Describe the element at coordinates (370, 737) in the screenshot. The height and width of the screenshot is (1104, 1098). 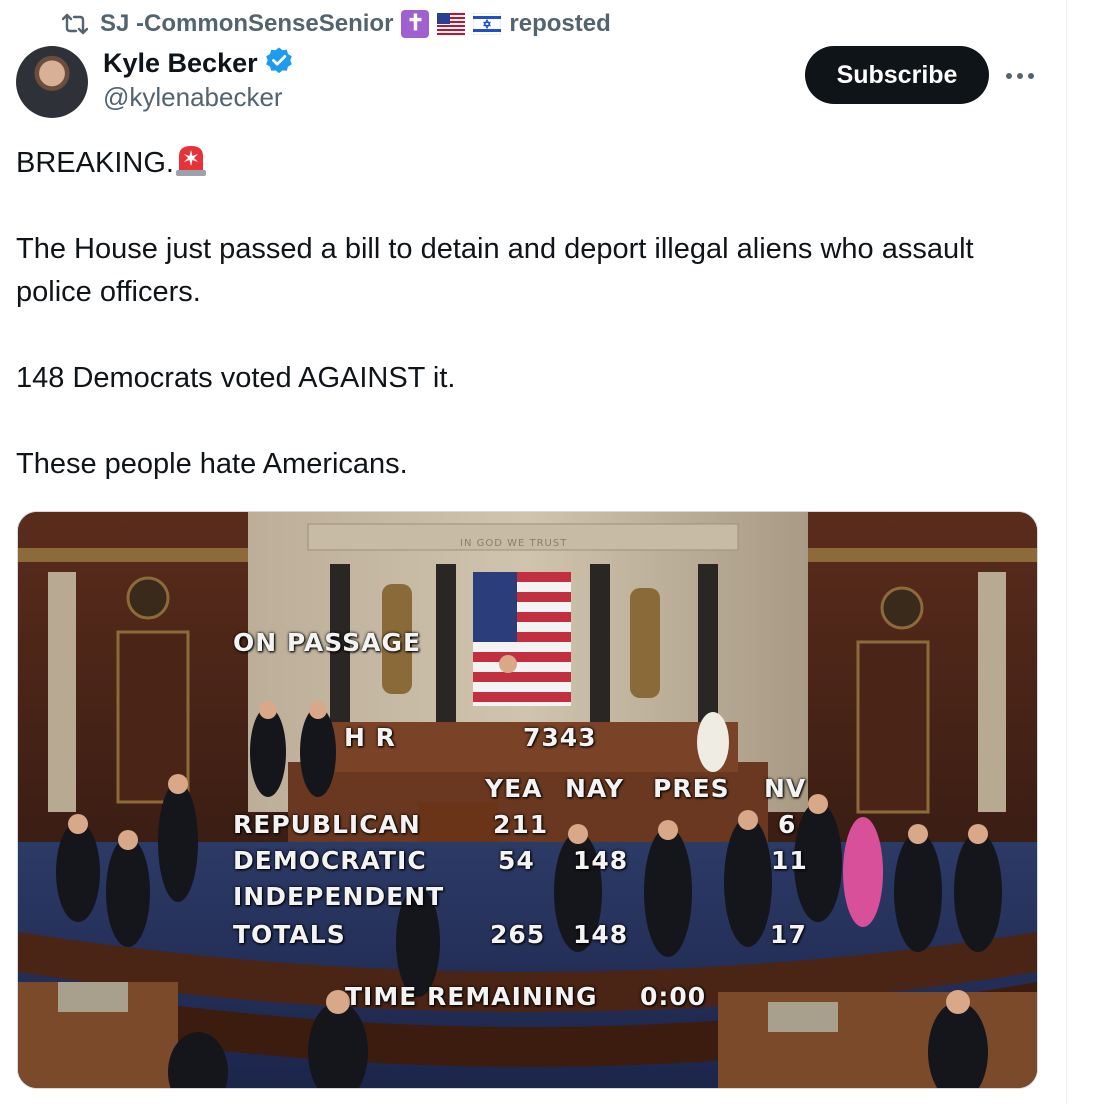
I see `bill-prefix: H R` at that location.